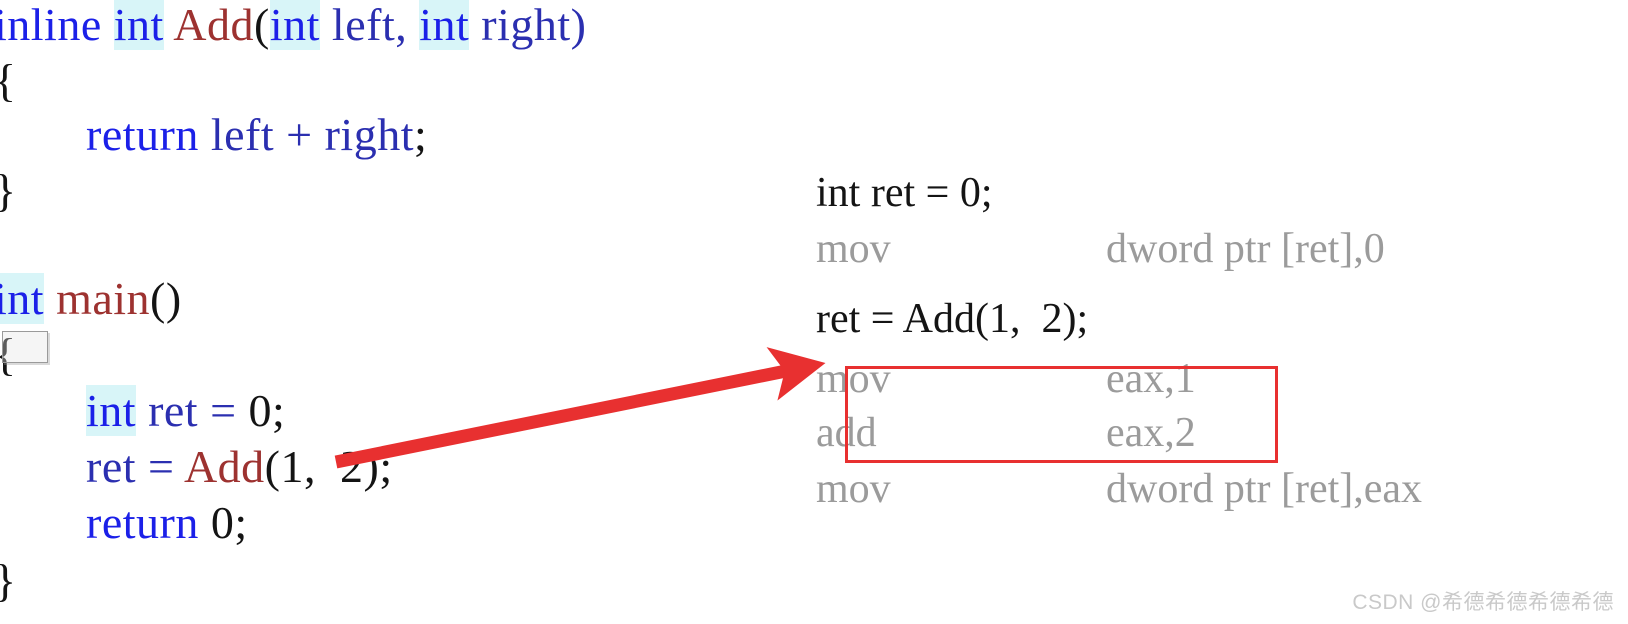  I want to click on disasm-operands: dword ptr [ret],eax, so click(1264, 489).